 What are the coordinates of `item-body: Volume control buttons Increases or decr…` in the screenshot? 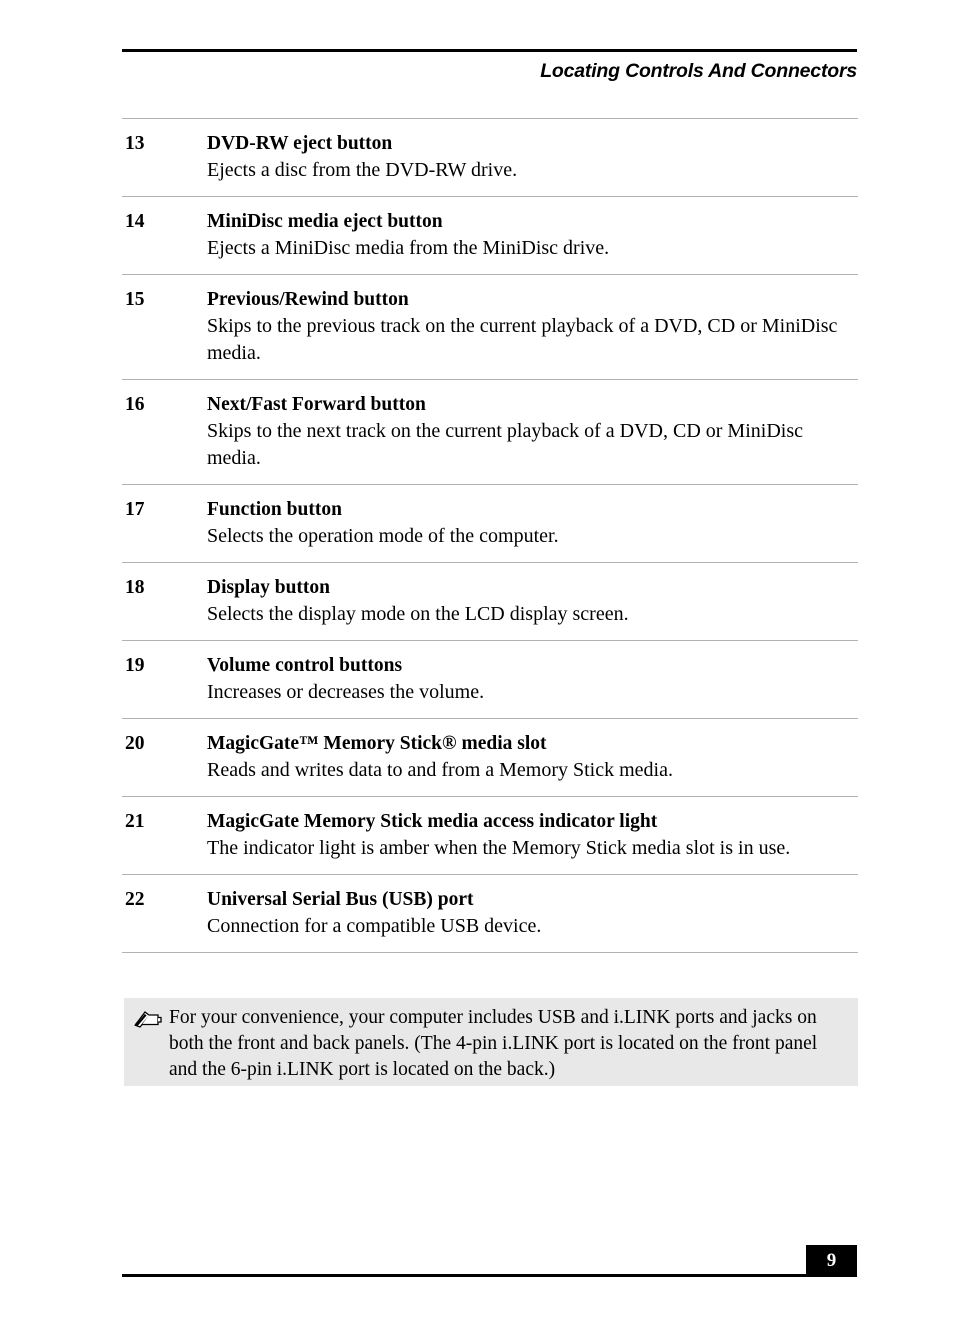 It's located at (532, 679).